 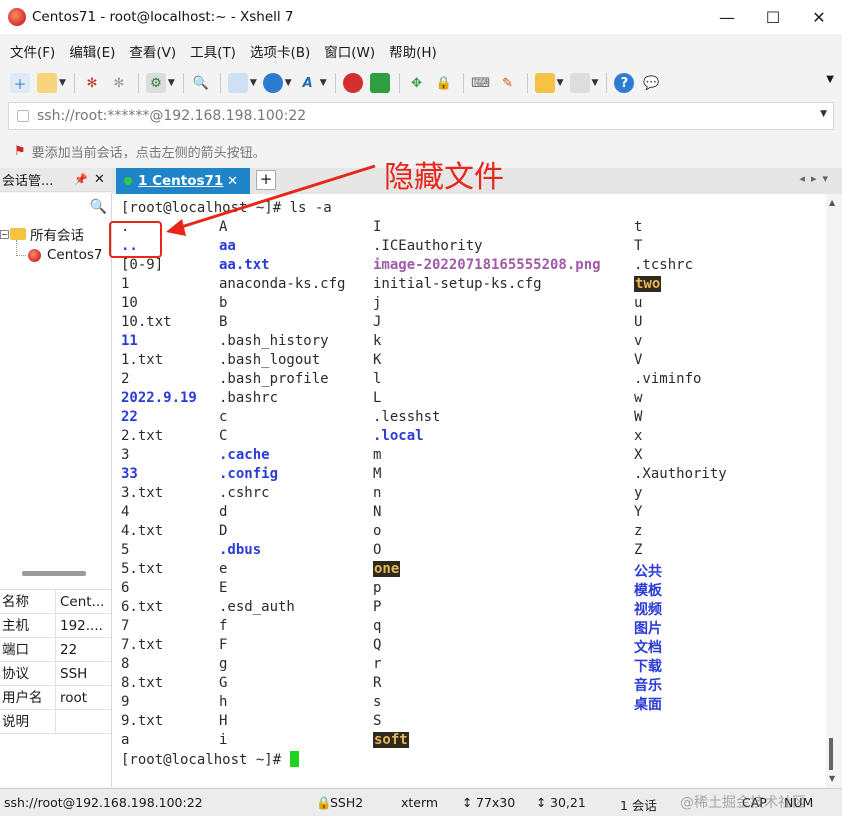 What do you see at coordinates (32, 51) in the screenshot?
I see `menu-file: 文件(F)` at bounding box center [32, 51].